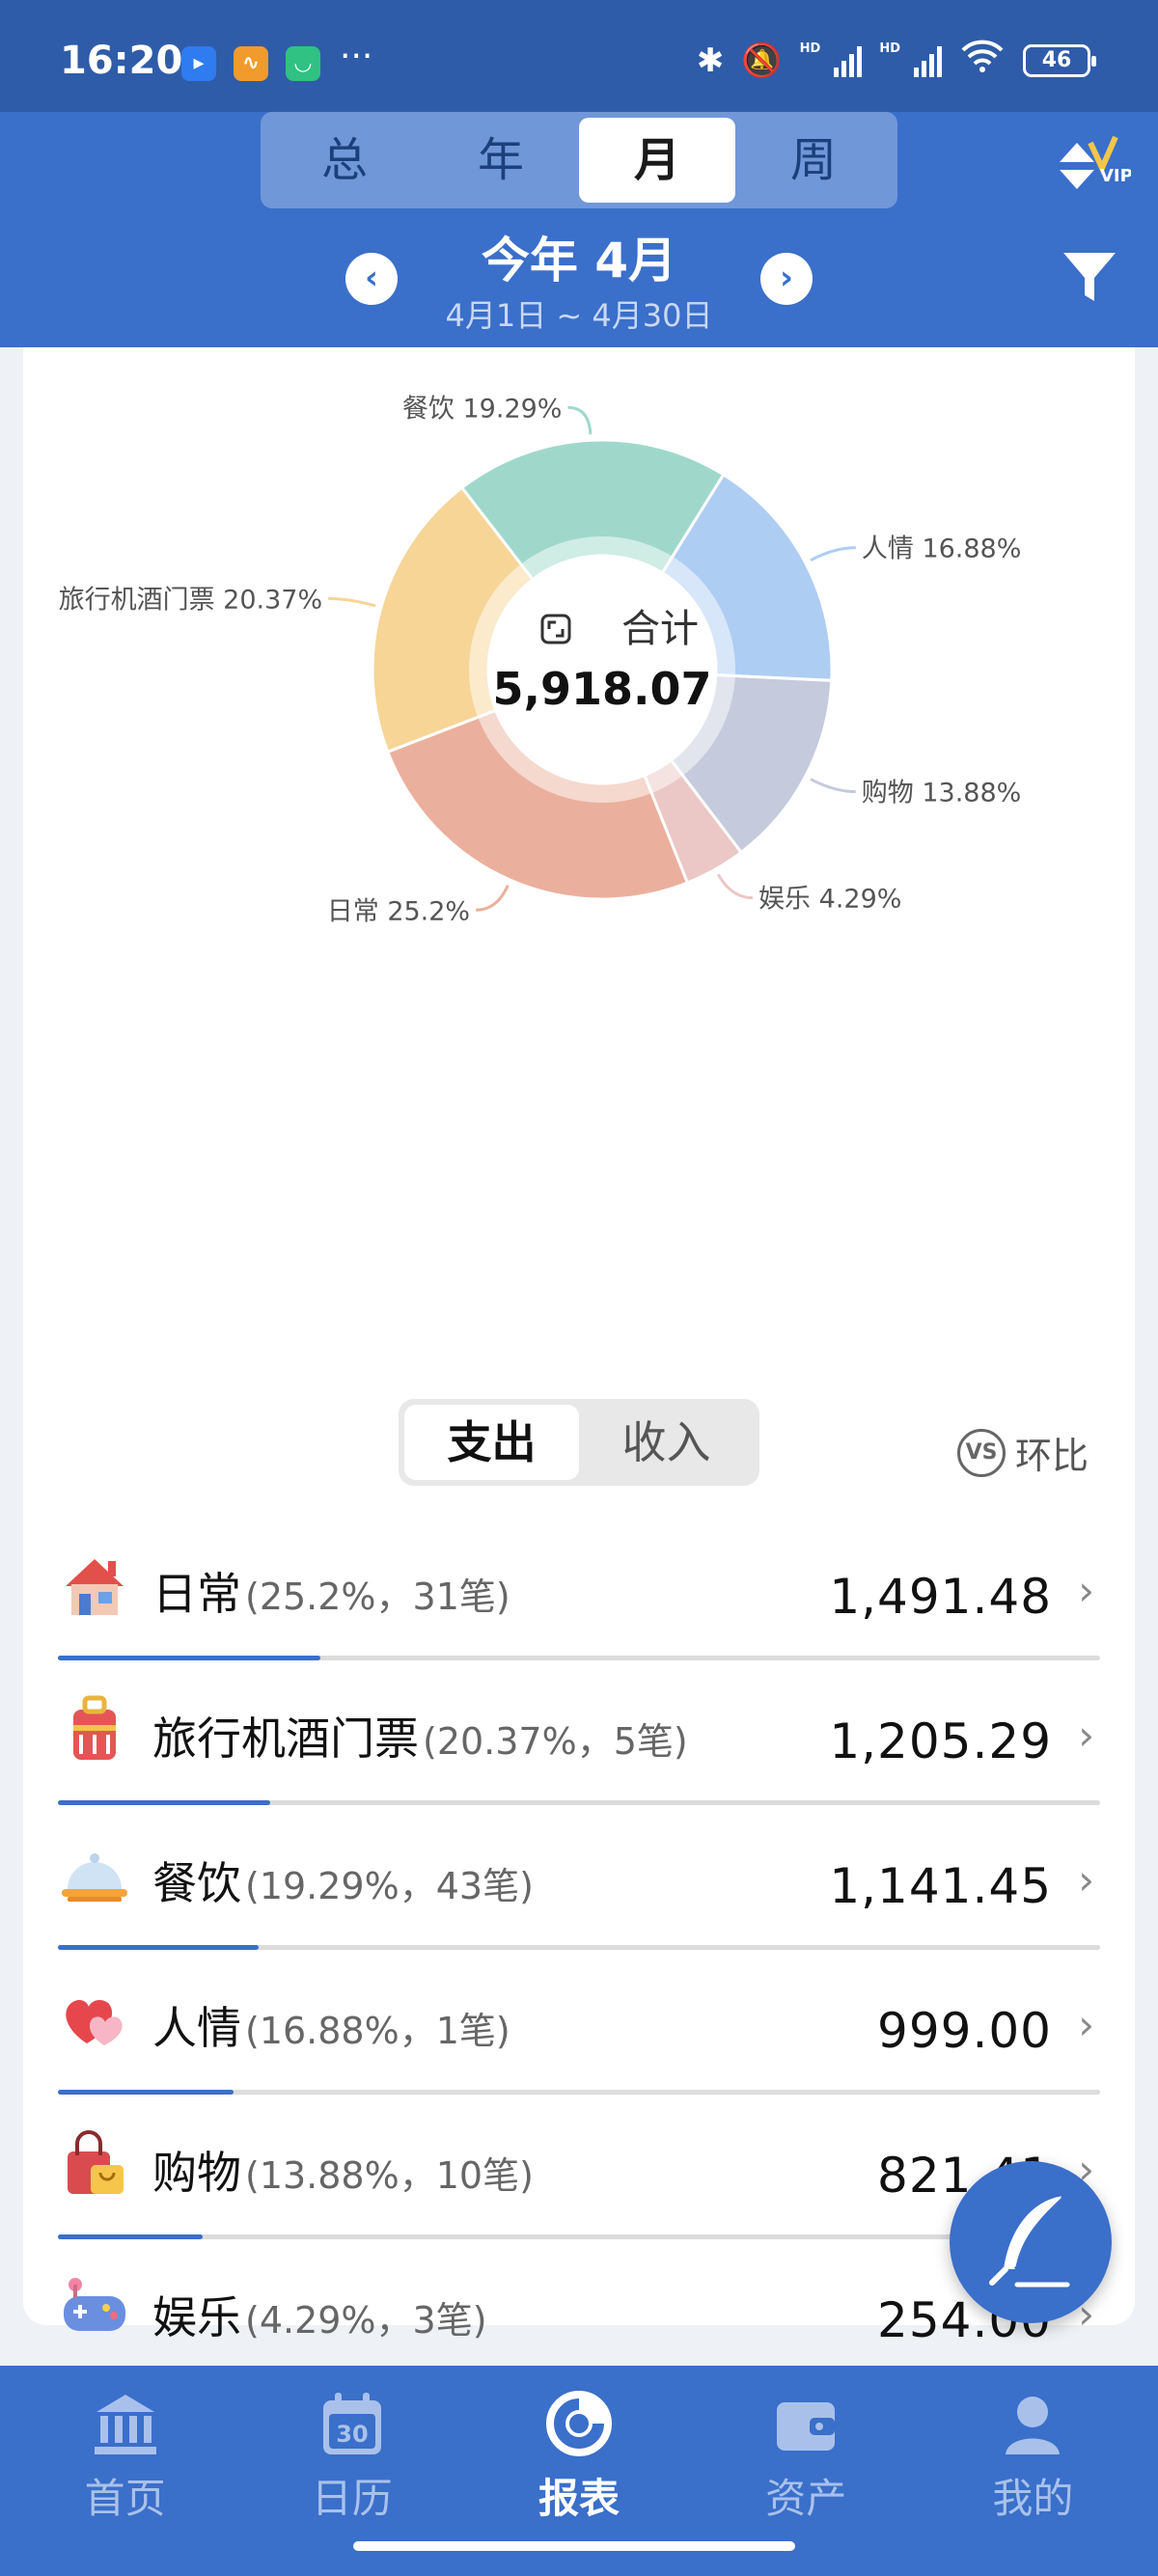  I want to click on category-row: 人情 (16.88%，1笔) 999.00 ›, so click(579, 2041).